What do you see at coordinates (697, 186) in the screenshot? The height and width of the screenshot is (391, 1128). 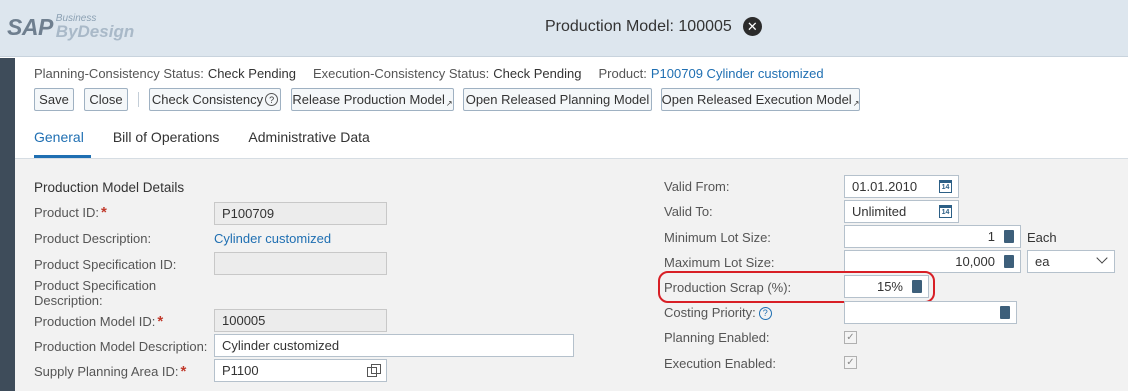 I see `valid-from-label: Valid From:` at bounding box center [697, 186].